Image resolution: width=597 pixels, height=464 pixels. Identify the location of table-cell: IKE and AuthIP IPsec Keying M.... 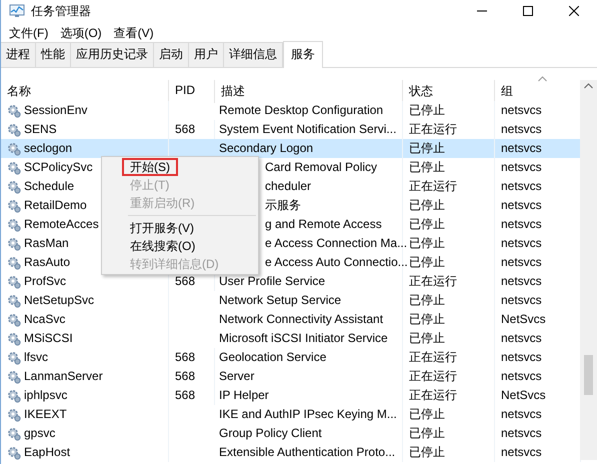
(309, 414).